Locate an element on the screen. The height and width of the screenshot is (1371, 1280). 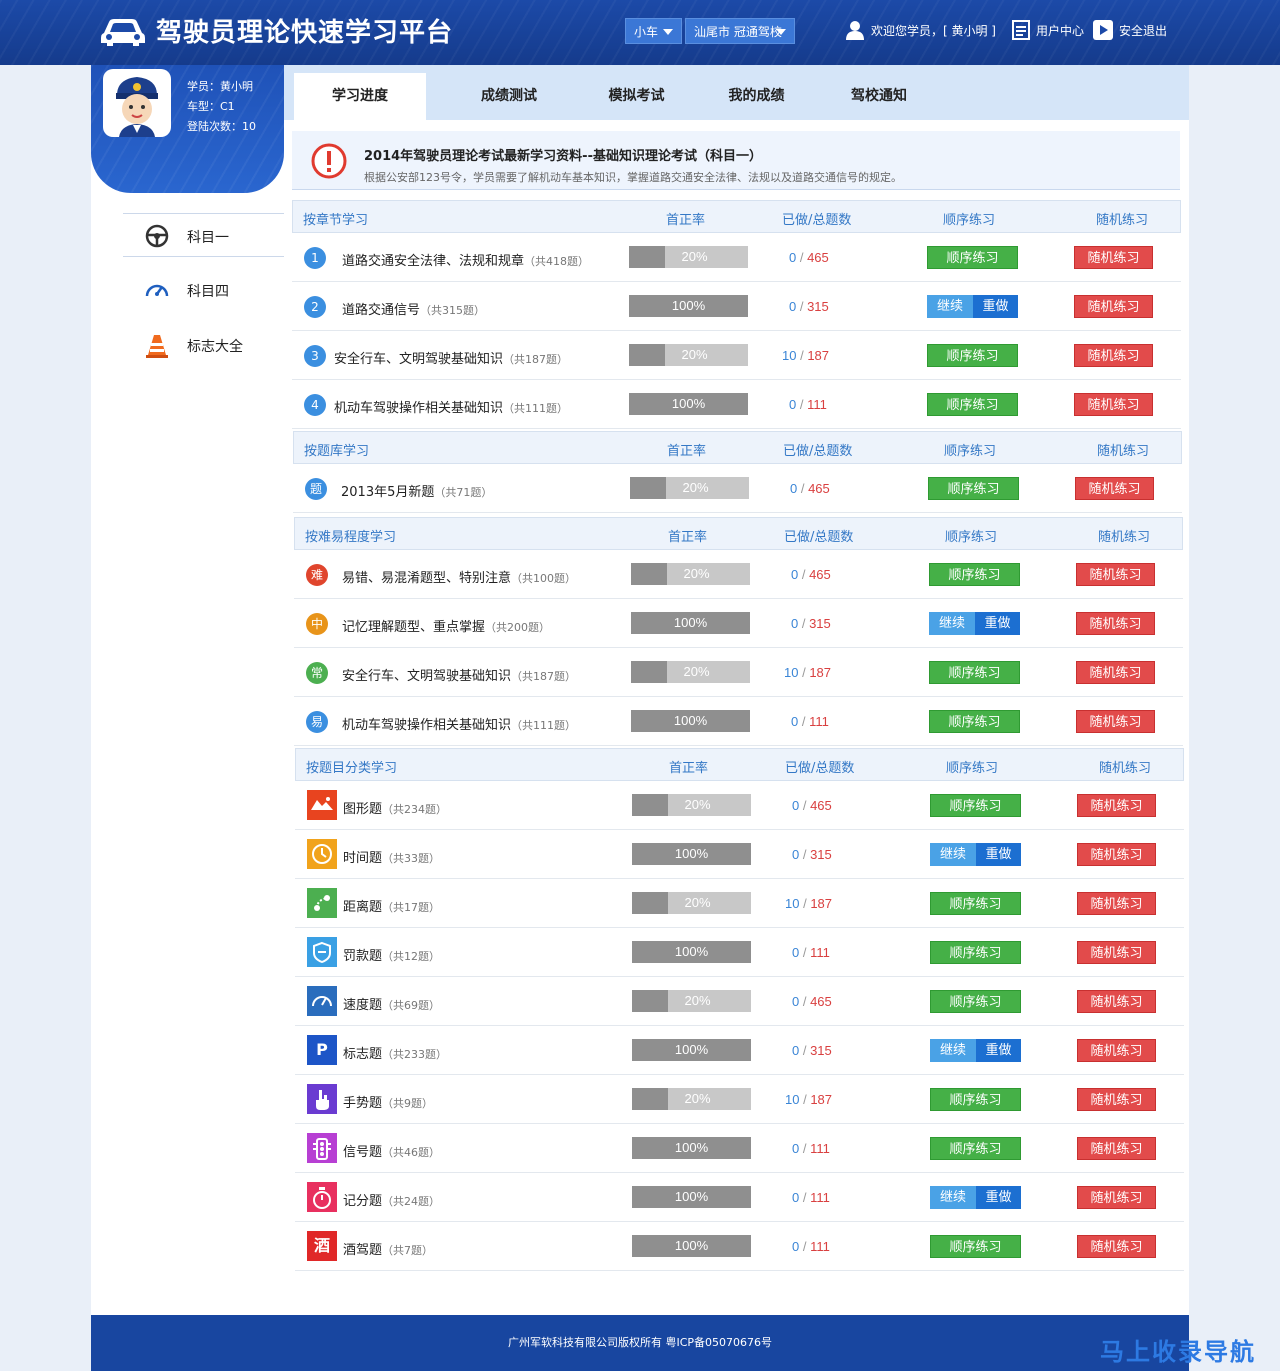
user-center-link: 用户中心 is located at coordinates (1048, 30).